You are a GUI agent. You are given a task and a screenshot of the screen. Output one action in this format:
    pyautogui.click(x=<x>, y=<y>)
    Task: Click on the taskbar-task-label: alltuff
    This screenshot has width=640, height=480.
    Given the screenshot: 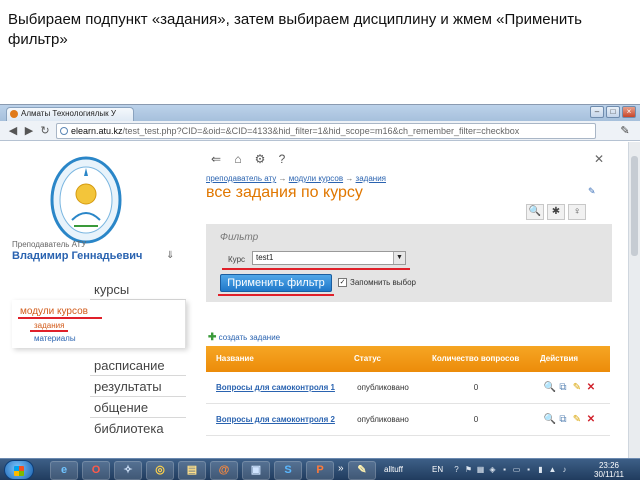 What is the action you would take?
    pyautogui.click(x=393, y=469)
    